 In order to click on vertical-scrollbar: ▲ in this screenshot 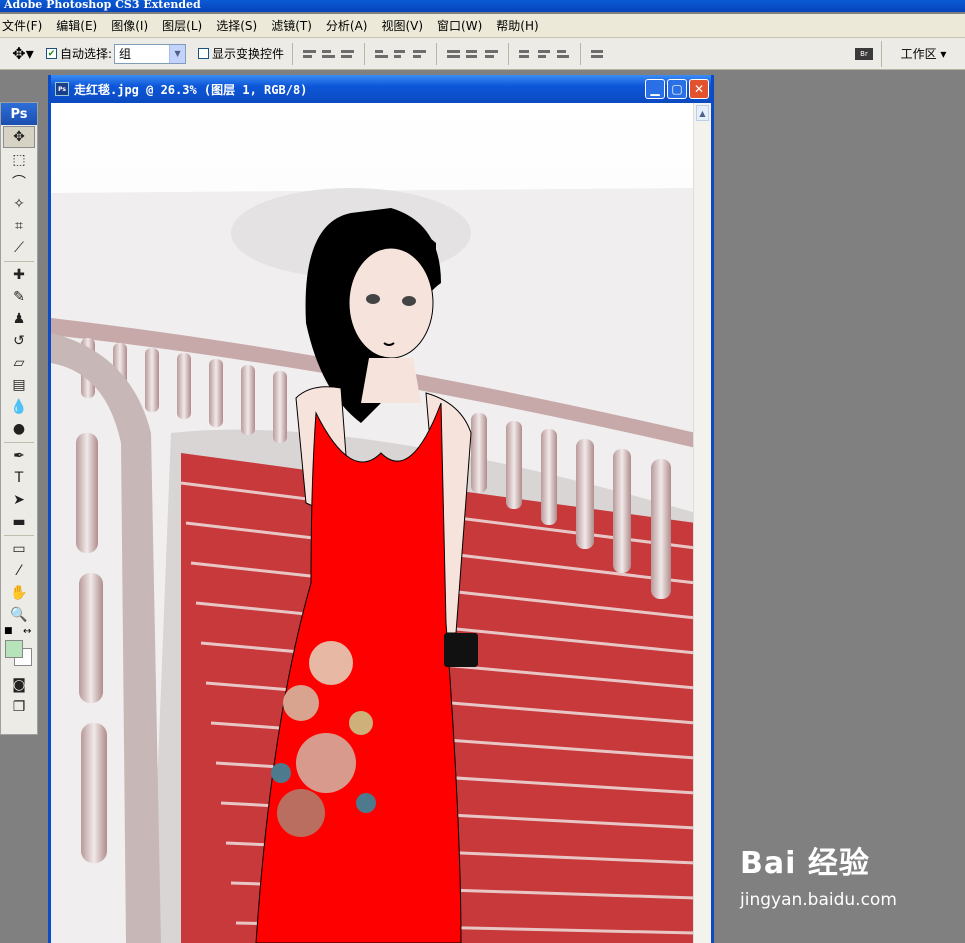, I will do `click(702, 523)`.